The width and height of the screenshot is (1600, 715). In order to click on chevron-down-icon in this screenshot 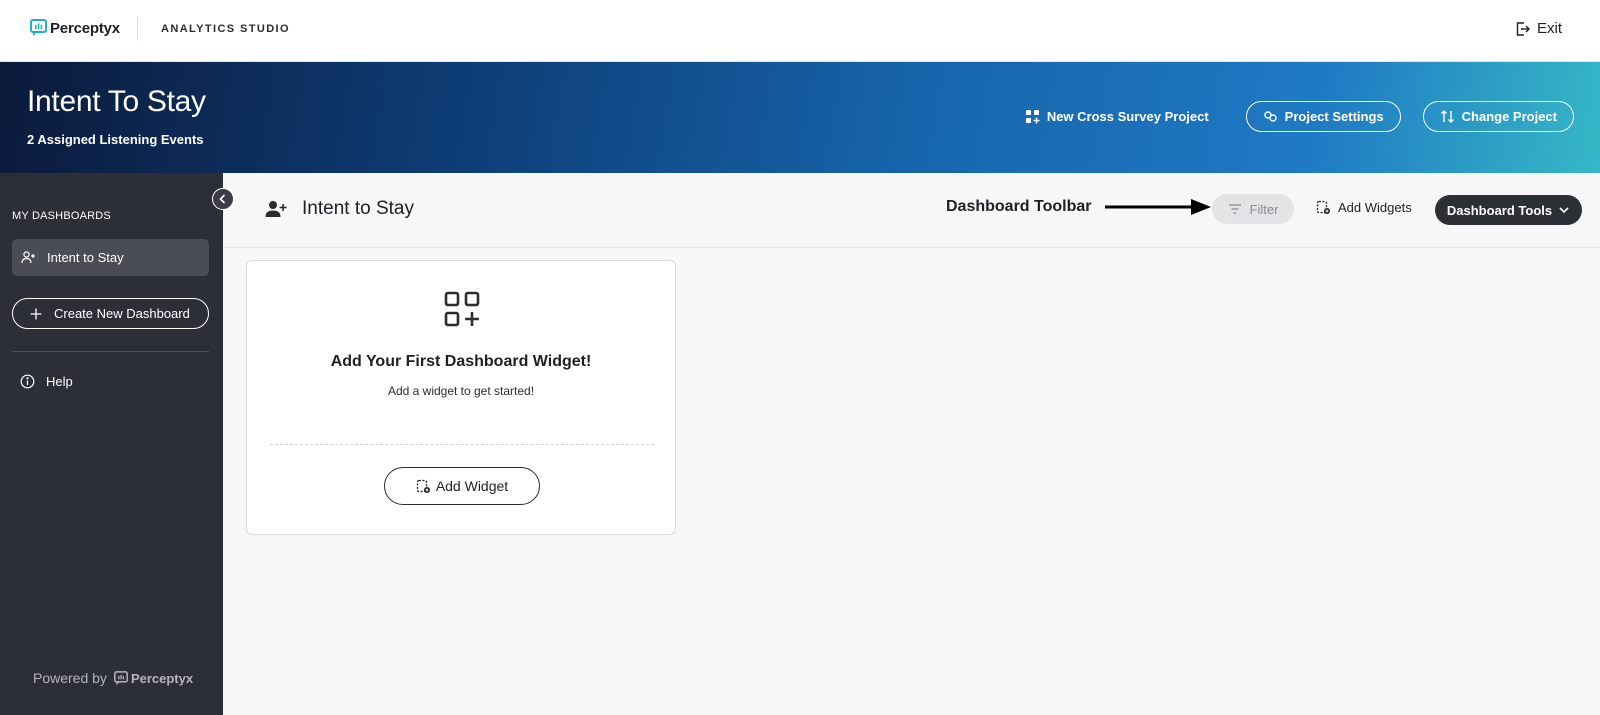, I will do `click(1564, 210)`.